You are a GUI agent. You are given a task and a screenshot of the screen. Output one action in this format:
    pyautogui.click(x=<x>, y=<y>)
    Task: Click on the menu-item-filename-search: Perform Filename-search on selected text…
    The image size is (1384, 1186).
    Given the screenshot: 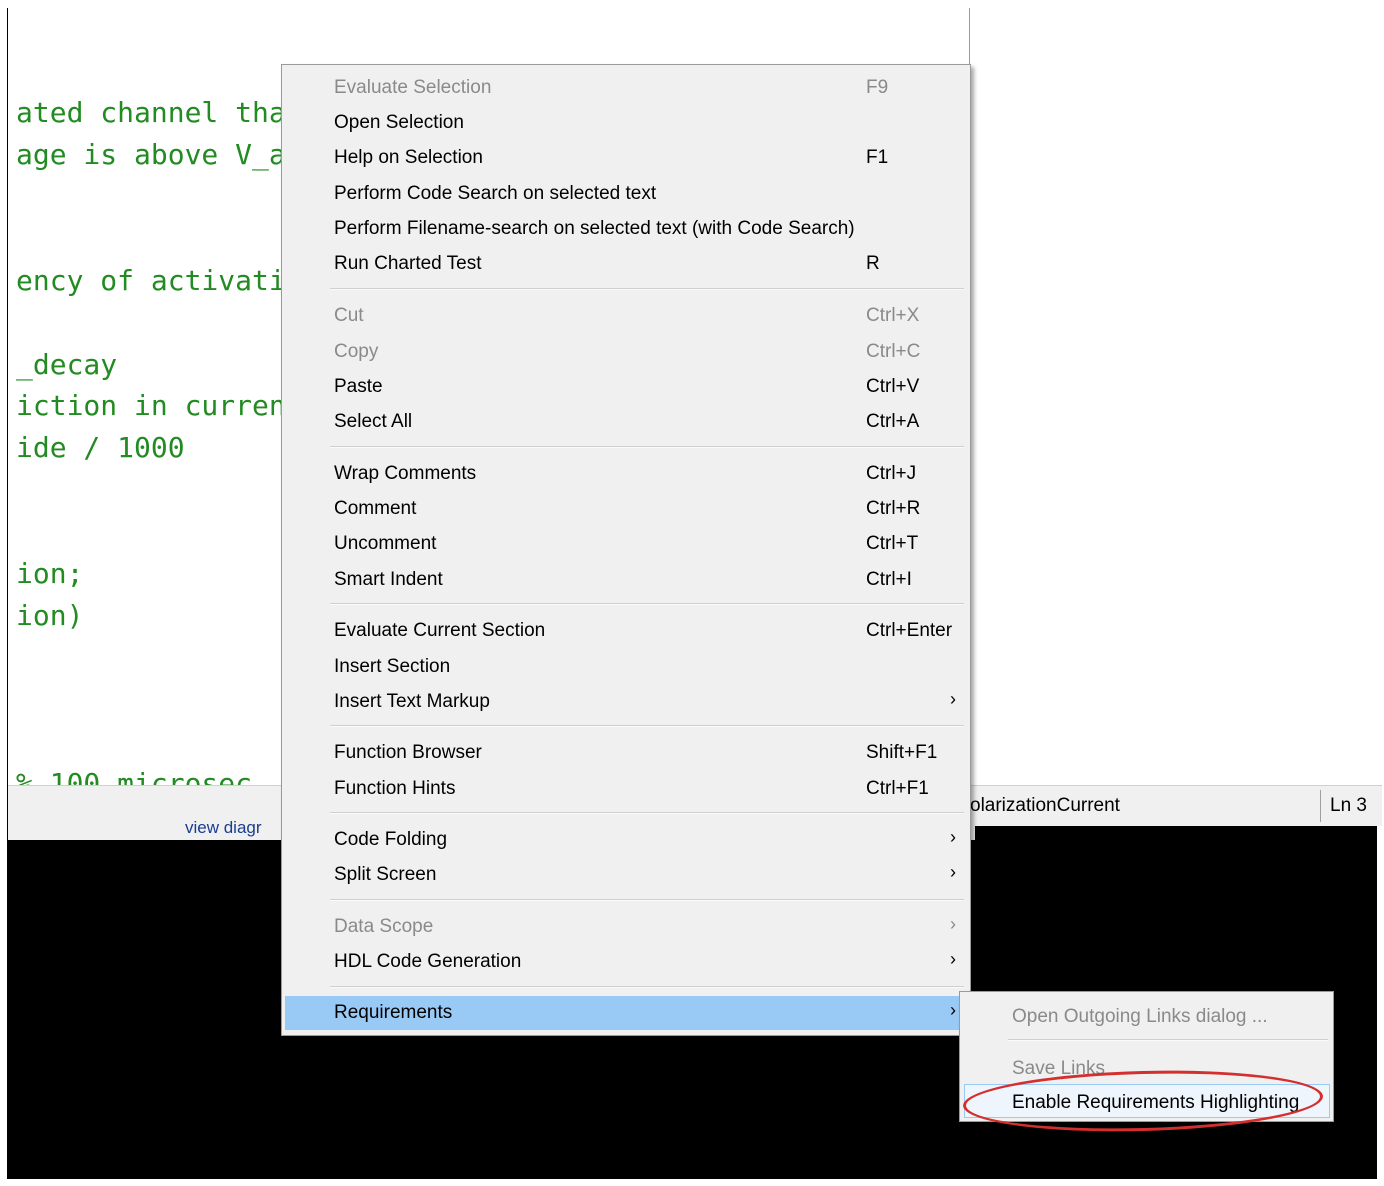 What is the action you would take?
    pyautogui.click(x=626, y=229)
    